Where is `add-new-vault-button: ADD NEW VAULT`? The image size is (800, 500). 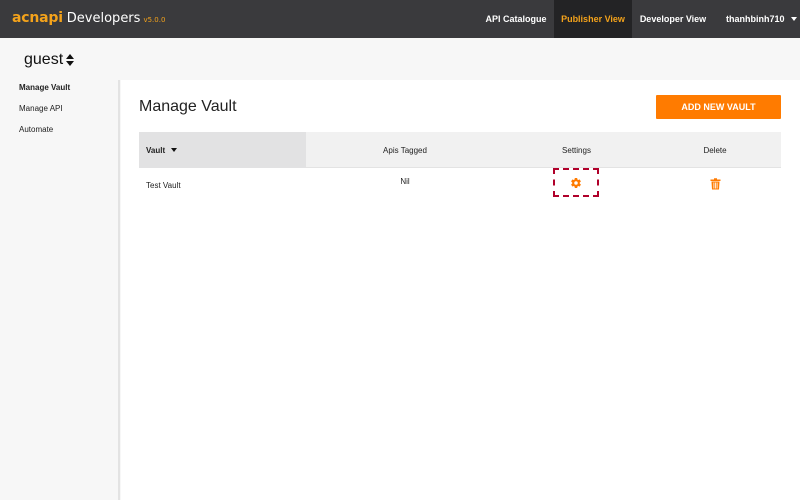 add-new-vault-button: ADD NEW VAULT is located at coordinates (718, 107).